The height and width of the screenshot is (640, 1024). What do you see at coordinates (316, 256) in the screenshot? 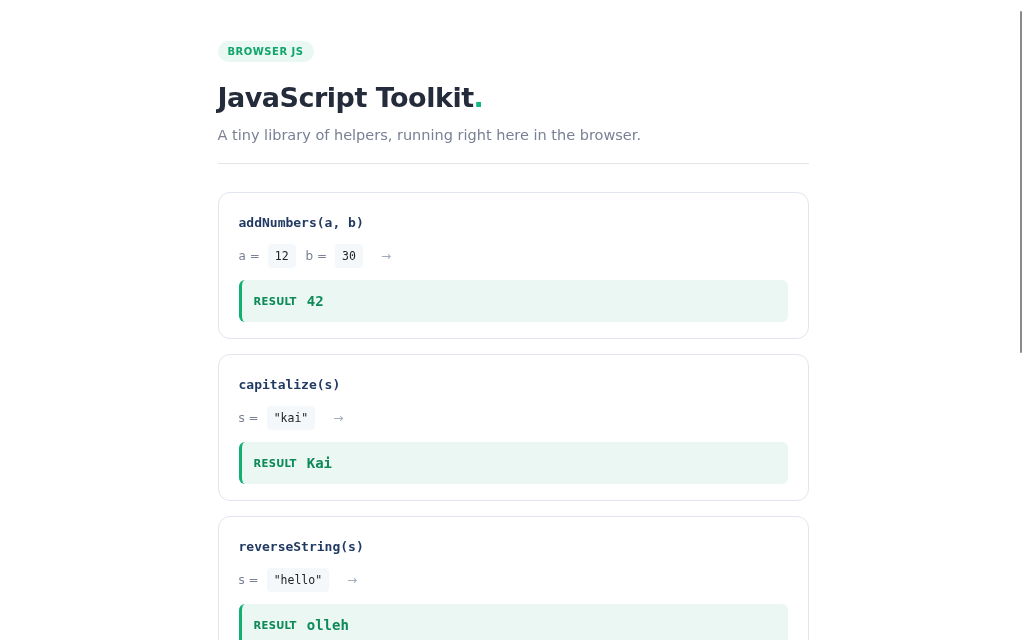
I see `argument-label: b =` at bounding box center [316, 256].